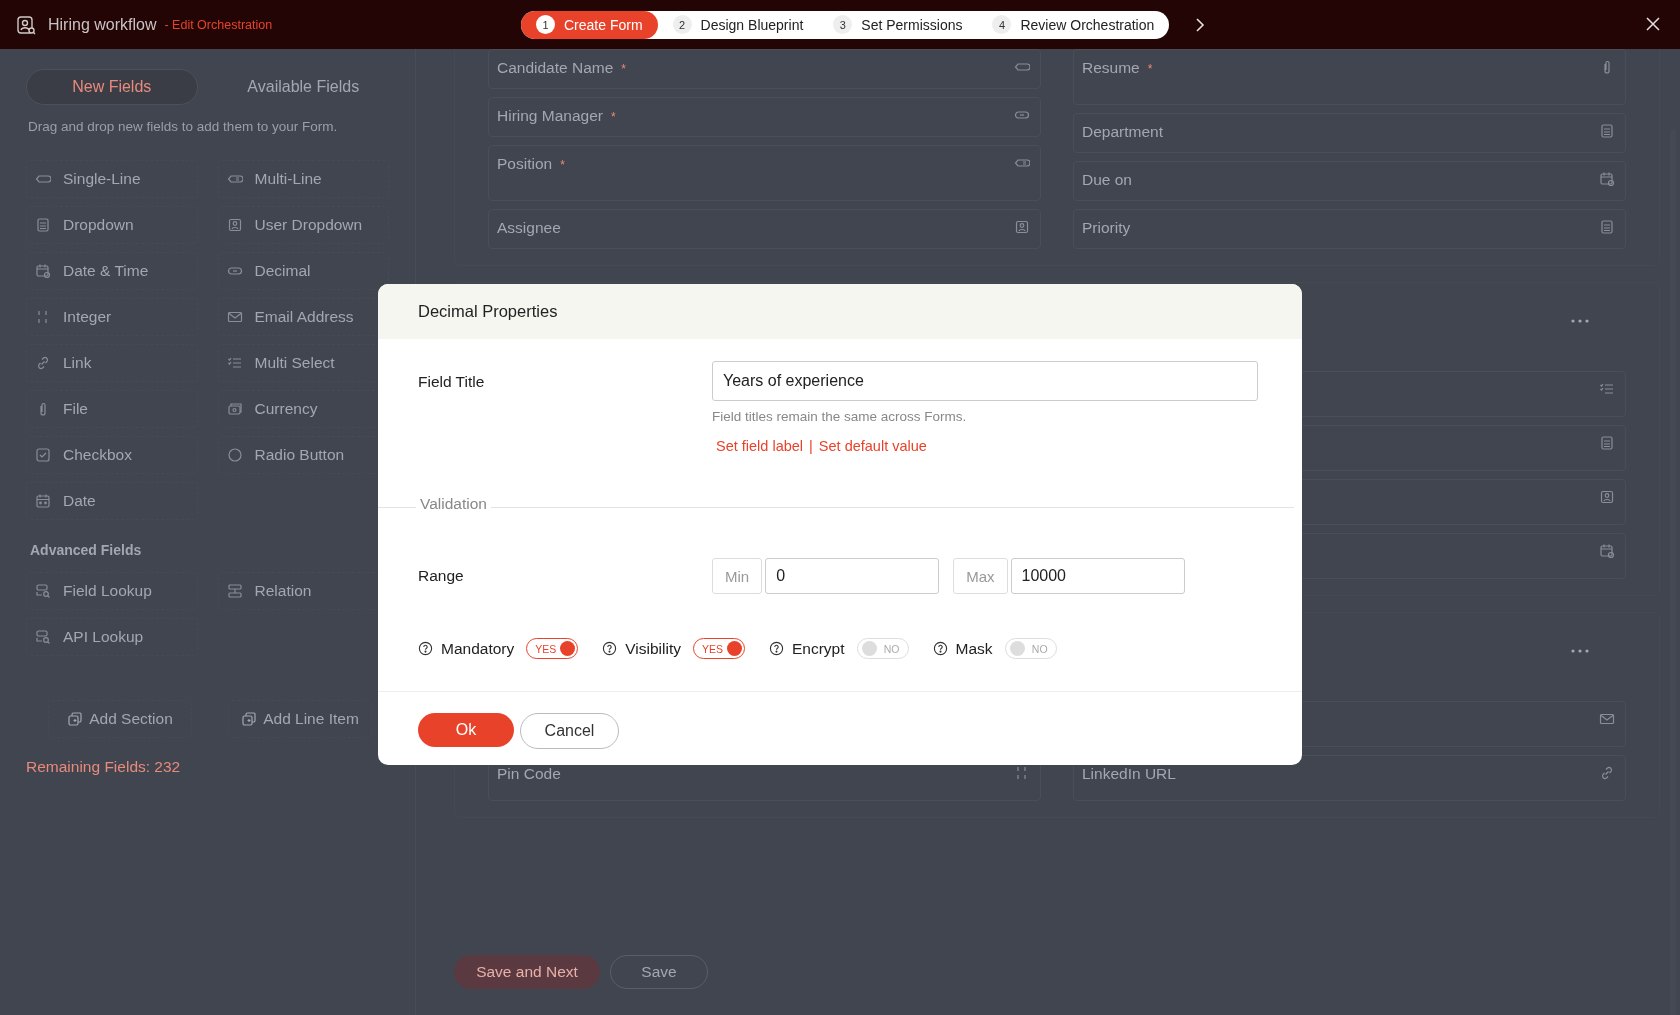  What do you see at coordinates (112, 501) in the screenshot?
I see `field-type-item: Date` at bounding box center [112, 501].